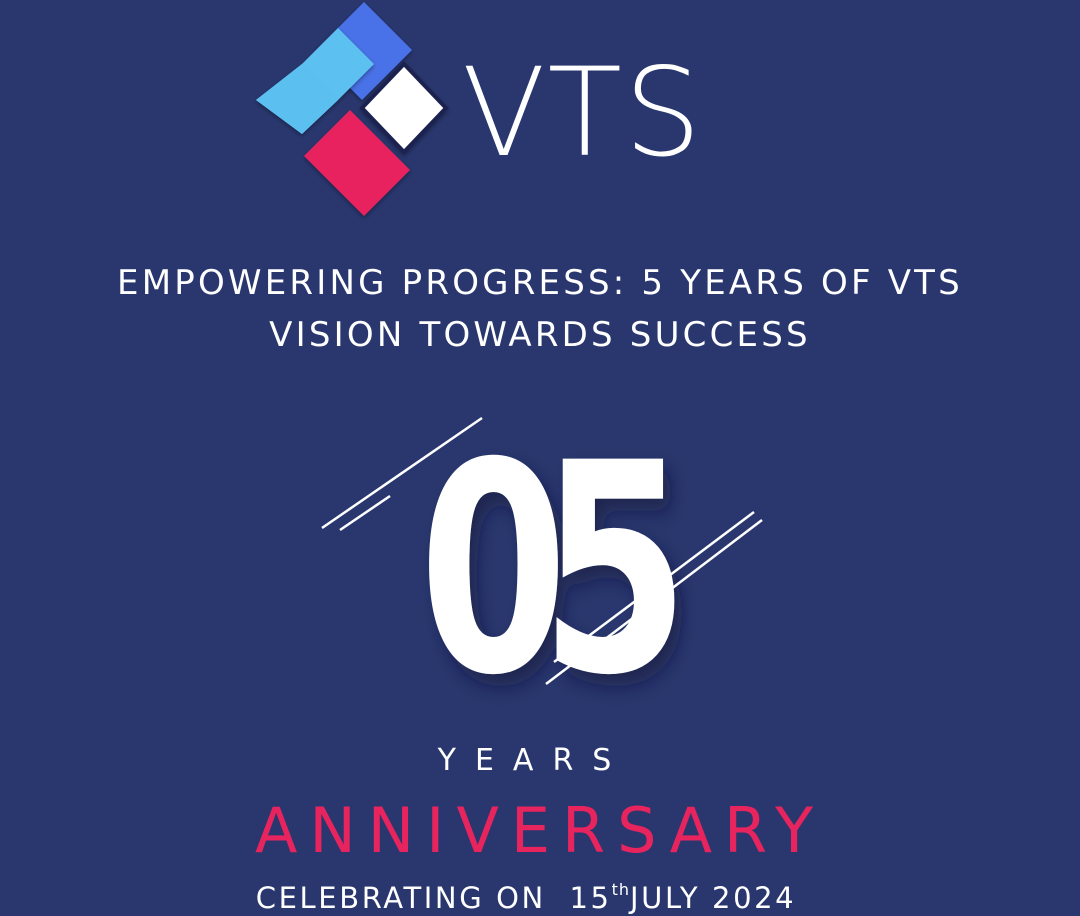  Describe the element at coordinates (540, 283) in the screenshot. I see `headline-line-1: EMPOWERING PROGRESS: 5 YEARS OF VTS` at that location.